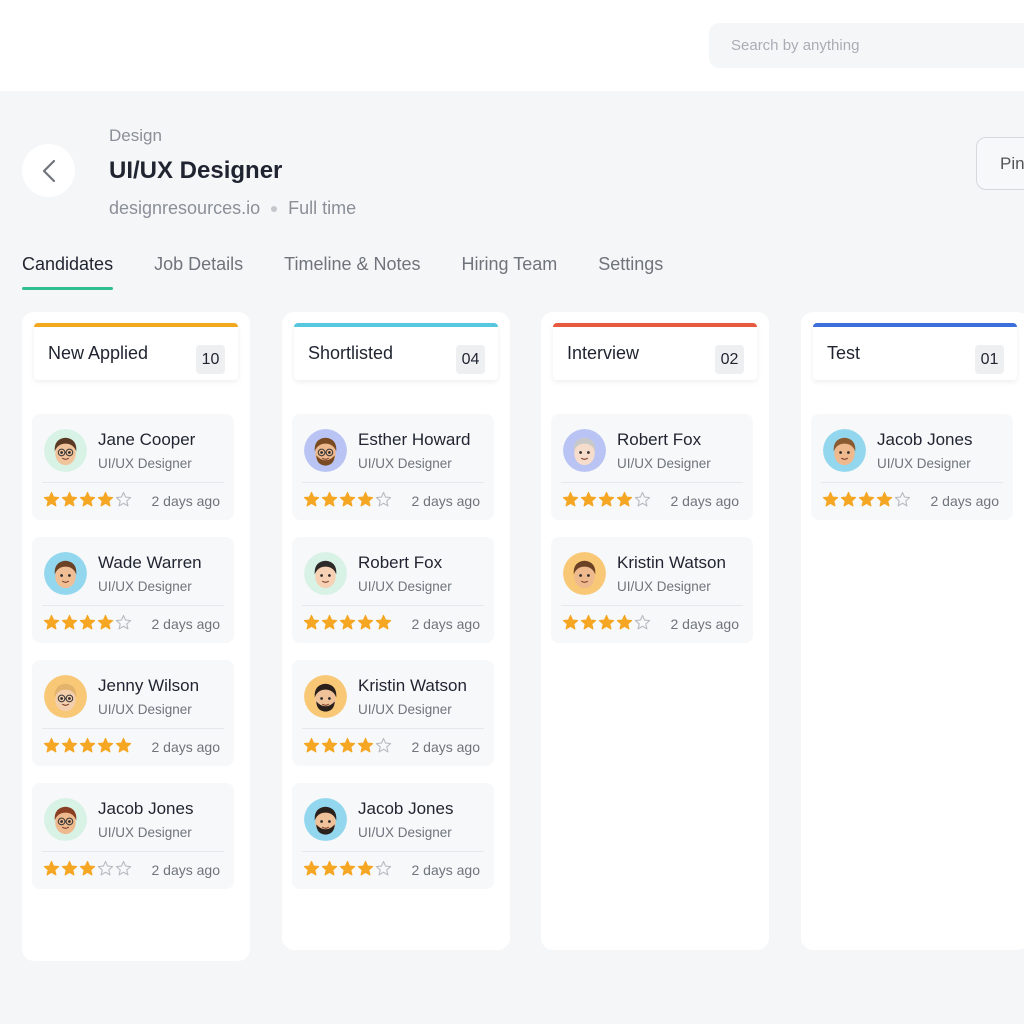 This screenshot has height=1024, width=1024. What do you see at coordinates (352, 269) in the screenshot?
I see `tab-timeline-notes: Timeline & Notes` at bounding box center [352, 269].